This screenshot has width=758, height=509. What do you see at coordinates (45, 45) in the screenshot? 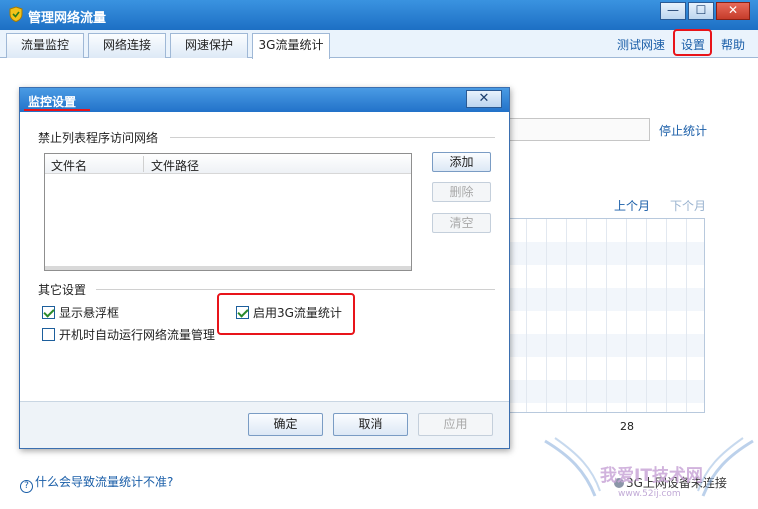
I see `tab-traffic-monitor: 流量监控` at bounding box center [45, 45].